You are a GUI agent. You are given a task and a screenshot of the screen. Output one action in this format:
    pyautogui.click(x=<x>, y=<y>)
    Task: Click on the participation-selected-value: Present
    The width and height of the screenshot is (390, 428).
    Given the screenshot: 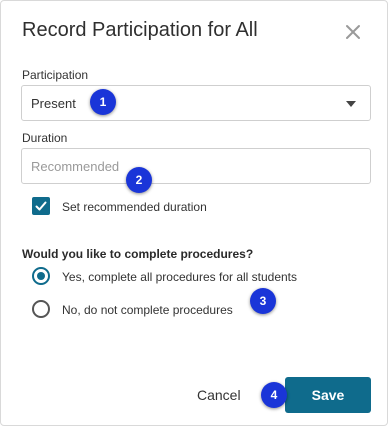 What is the action you would take?
    pyautogui.click(x=53, y=103)
    